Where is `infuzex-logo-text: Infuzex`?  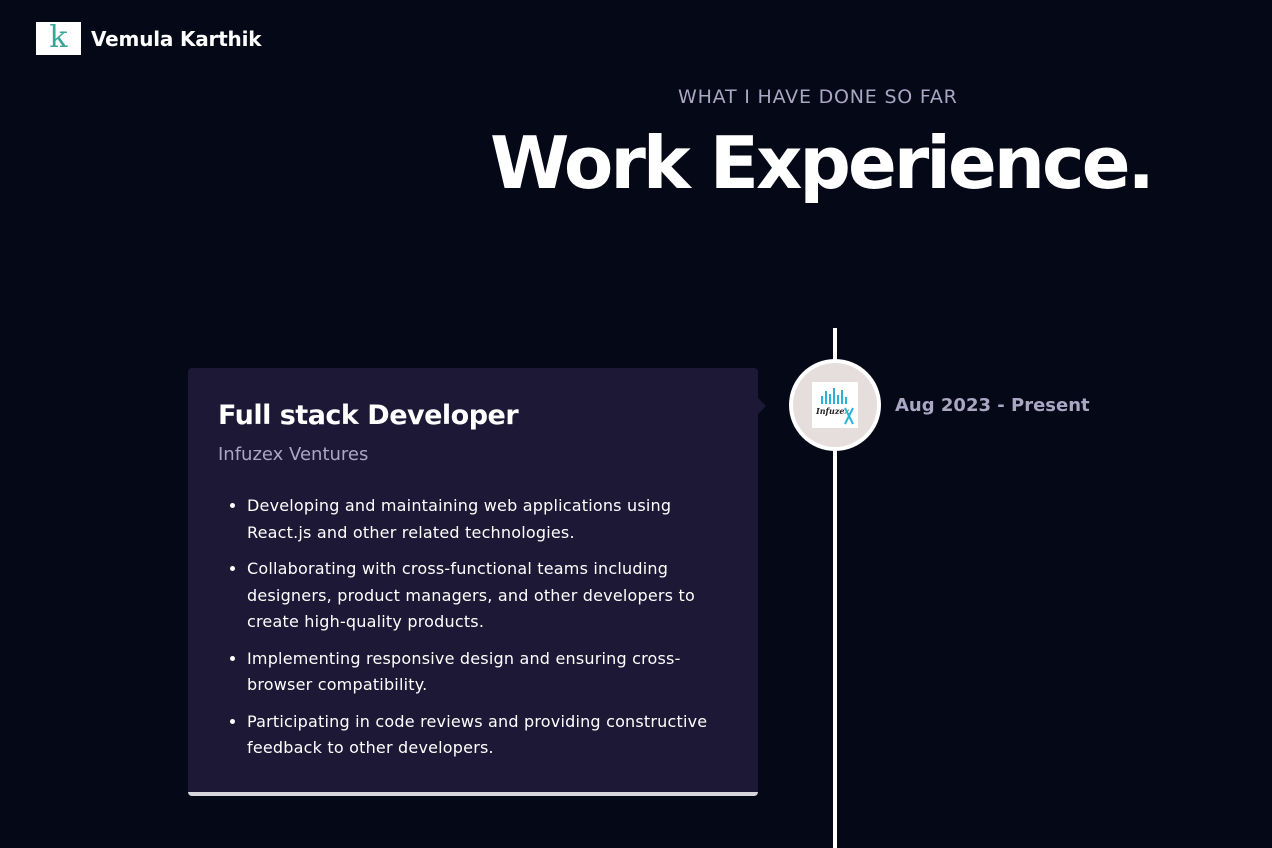
infuzex-logo-text: Infuzex is located at coordinates (832, 411).